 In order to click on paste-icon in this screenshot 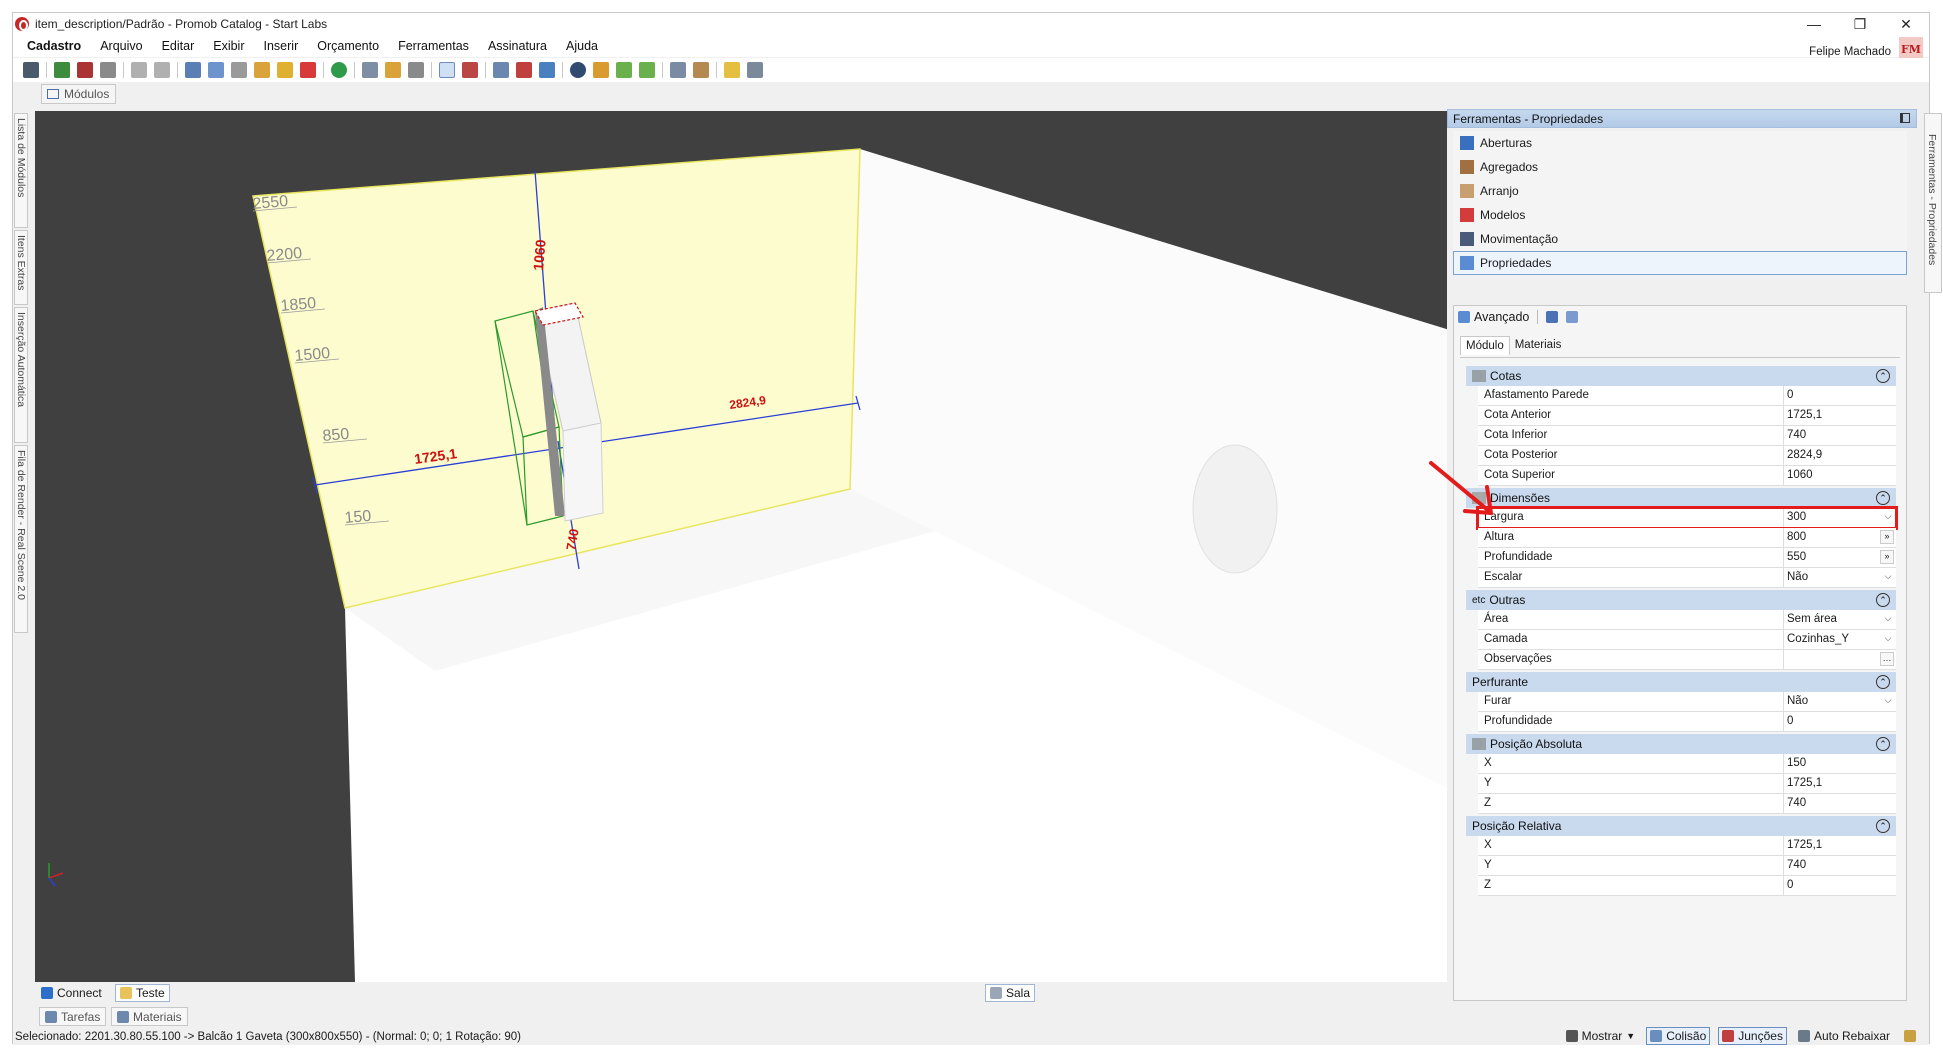, I will do `click(239, 70)`.